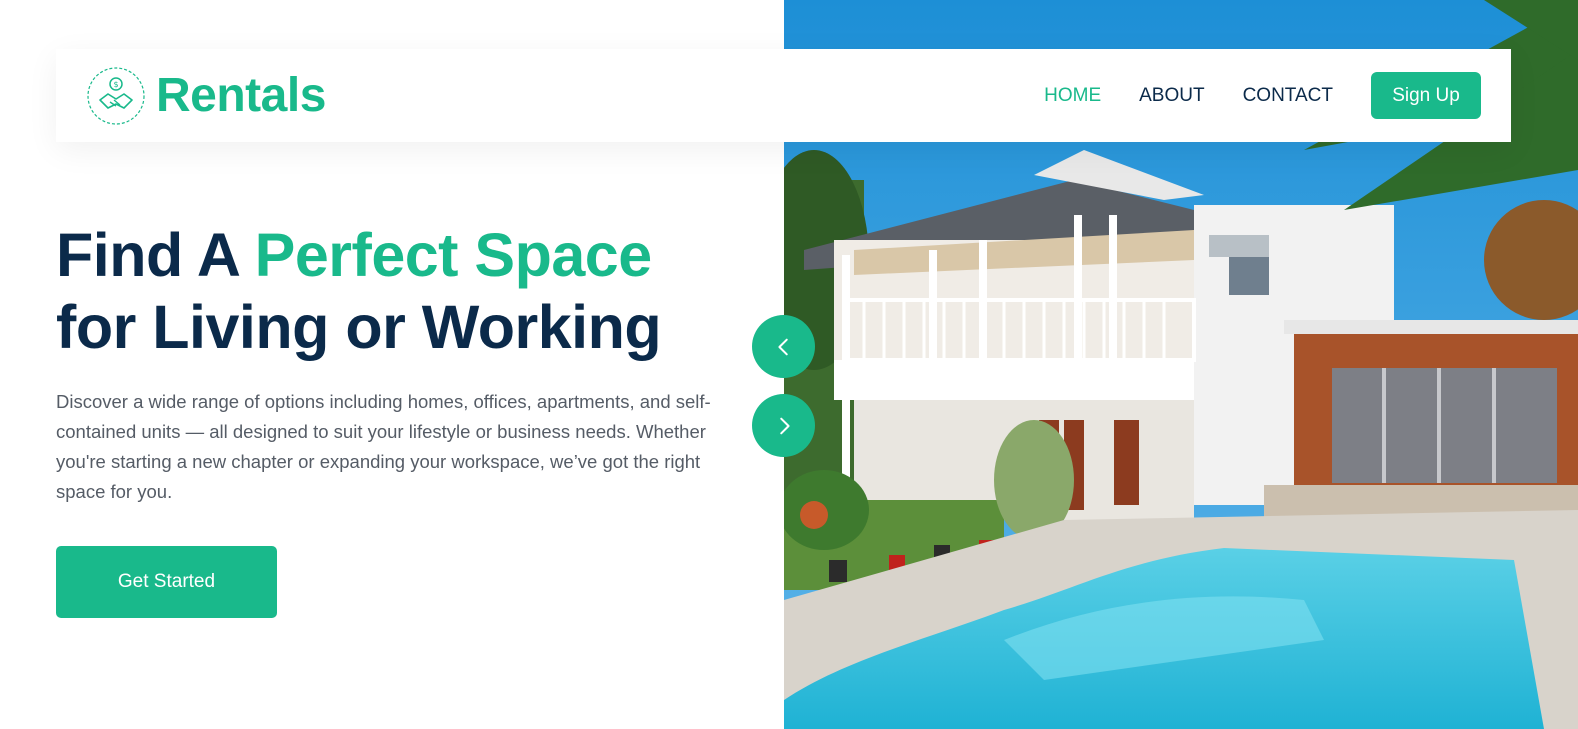 The image size is (1578, 729). Describe the element at coordinates (1171, 96) in the screenshot. I see `nav-about-link: ABOUT` at that location.